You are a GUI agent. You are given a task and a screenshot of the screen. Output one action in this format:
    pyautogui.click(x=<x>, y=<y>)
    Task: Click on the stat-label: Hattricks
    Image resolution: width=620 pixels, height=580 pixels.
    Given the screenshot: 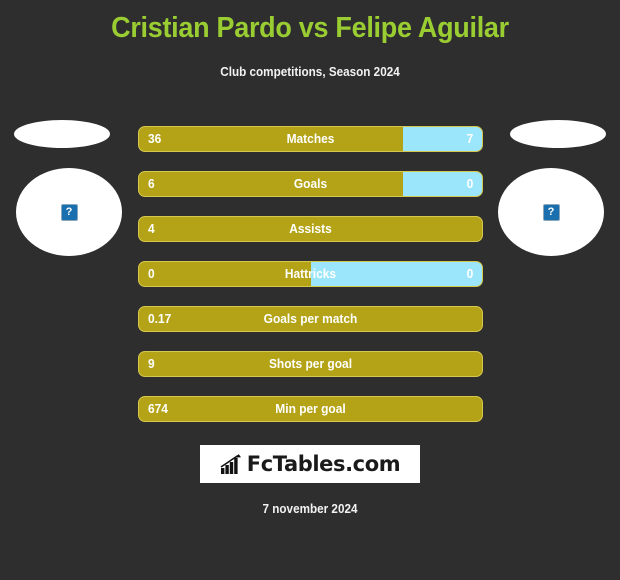 What is the action you would take?
    pyautogui.click(x=310, y=273)
    